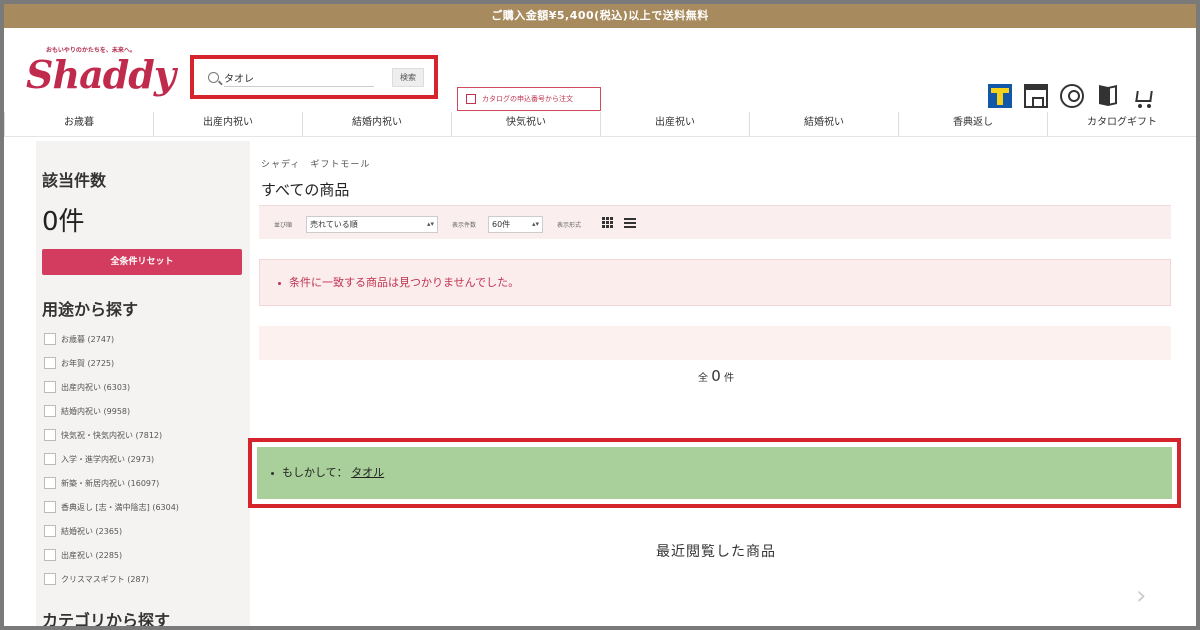 Image resolution: width=1200 pixels, height=630 pixels. Describe the element at coordinates (106, 618) in the screenshot. I see `category-section-title: カテゴリから探す` at that location.